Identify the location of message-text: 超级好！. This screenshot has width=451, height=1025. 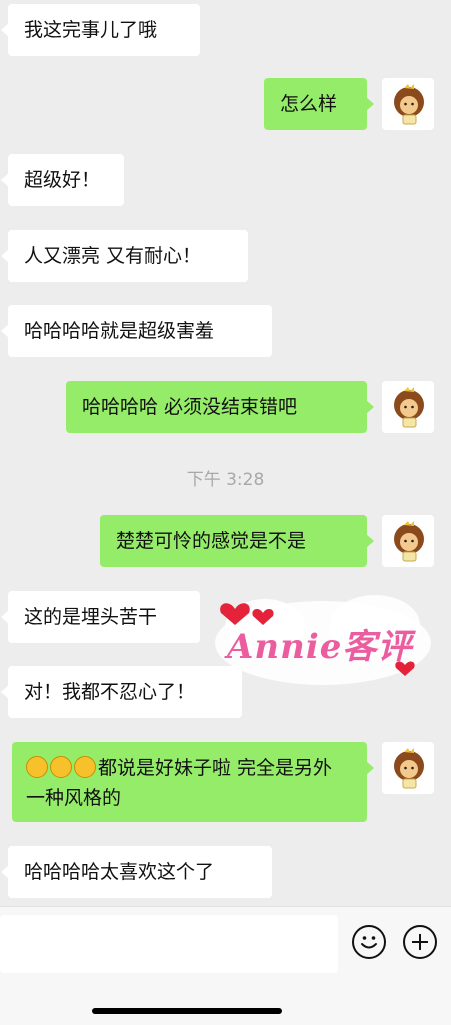
(62, 180).